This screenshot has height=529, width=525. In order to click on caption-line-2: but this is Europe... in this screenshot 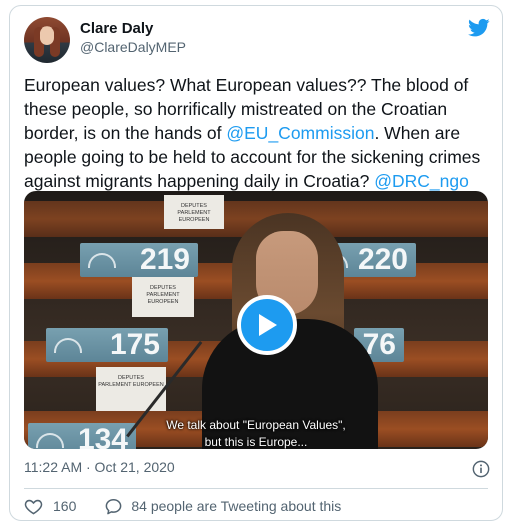, I will do `click(256, 442)`.